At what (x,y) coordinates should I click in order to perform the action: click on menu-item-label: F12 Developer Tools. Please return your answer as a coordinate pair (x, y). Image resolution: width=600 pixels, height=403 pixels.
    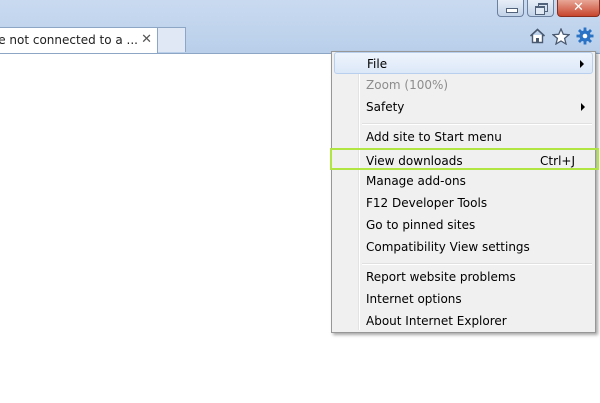
    Looking at the image, I should click on (427, 203).